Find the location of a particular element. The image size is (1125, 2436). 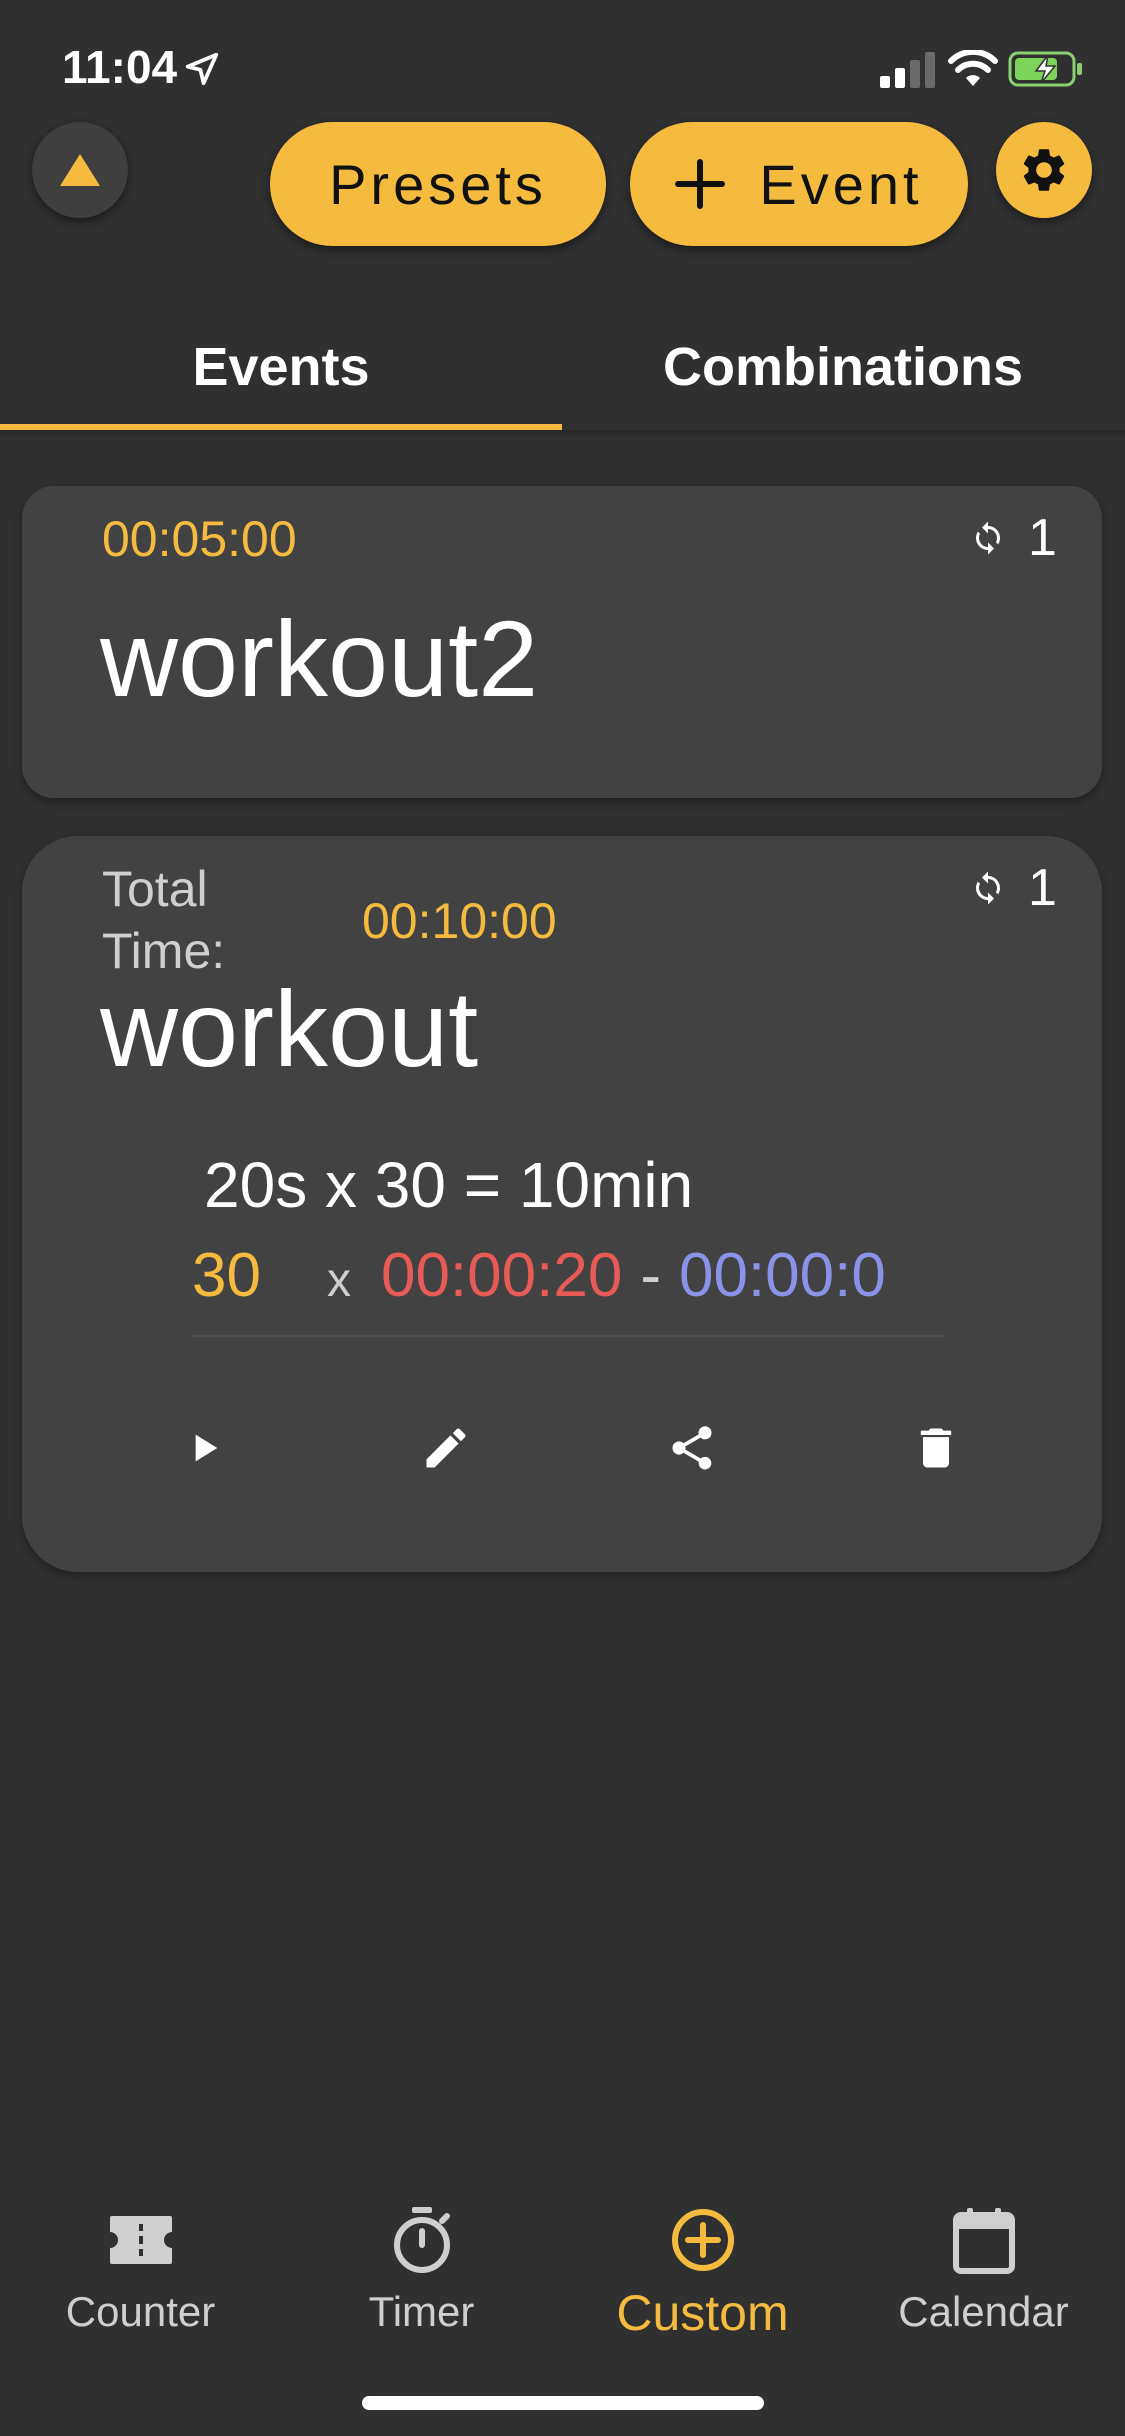

edit-button is located at coordinates (446, 1448).